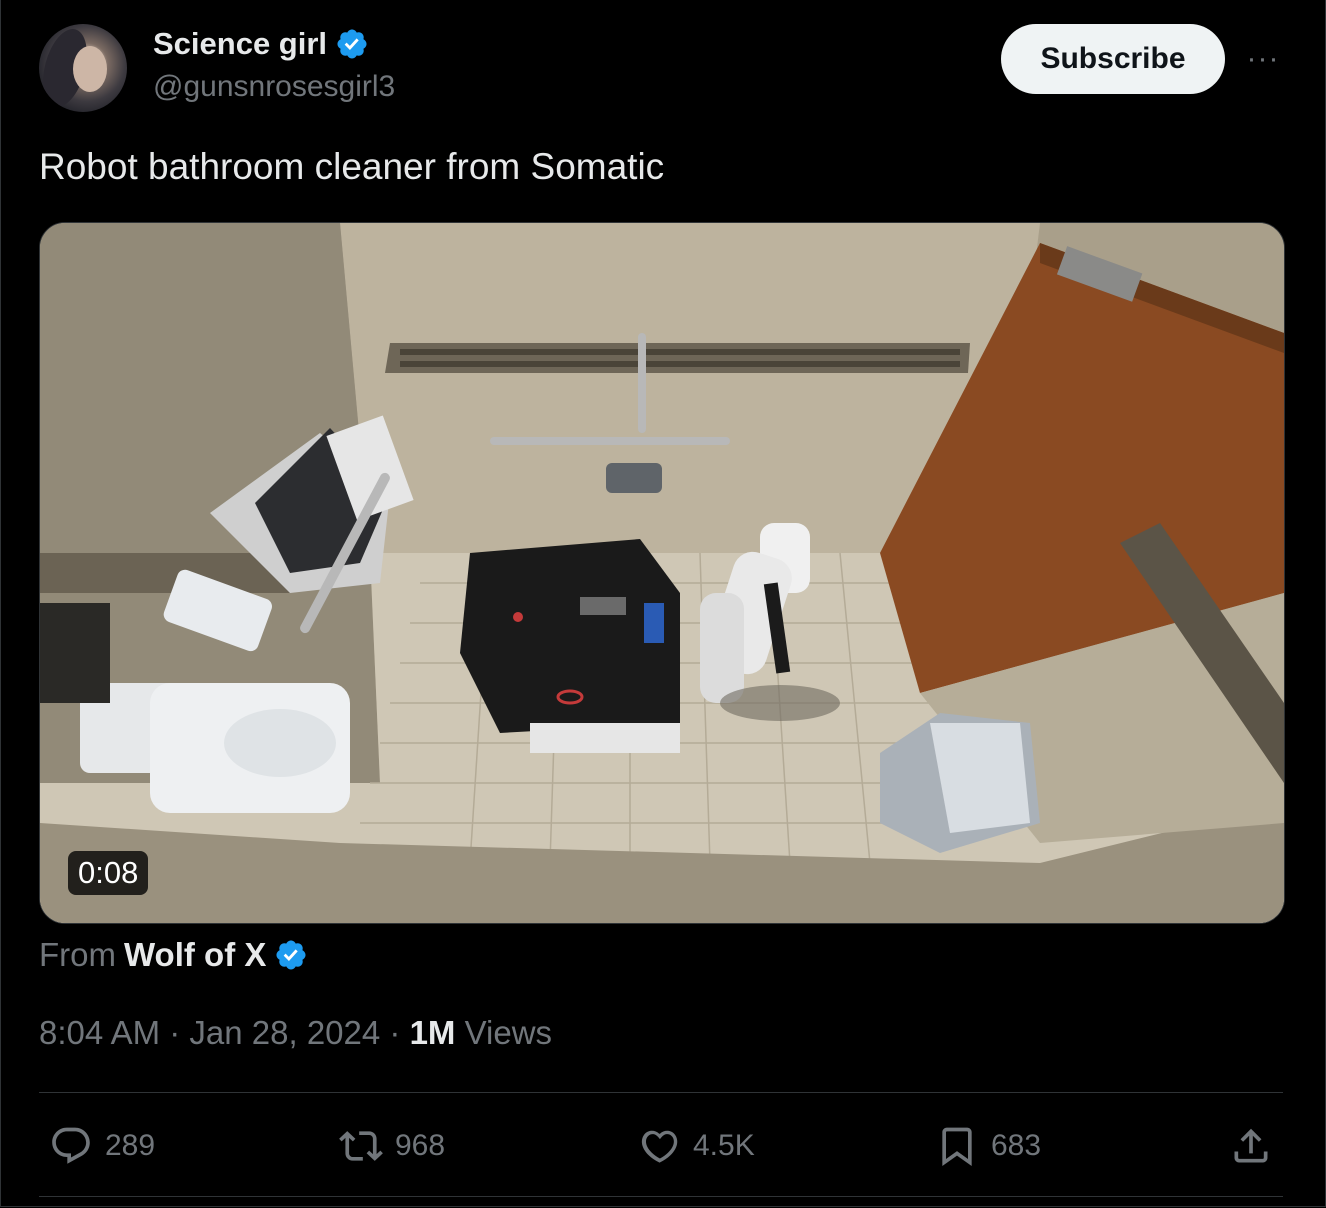  Describe the element at coordinates (957, 1147) in the screenshot. I see `bookmark-icon` at that location.